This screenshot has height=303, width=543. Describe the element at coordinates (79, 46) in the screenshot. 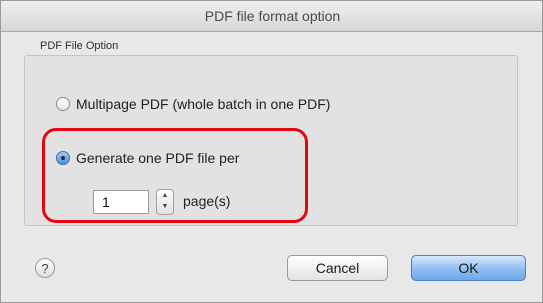

I see `group-label: PDF File Option` at that location.